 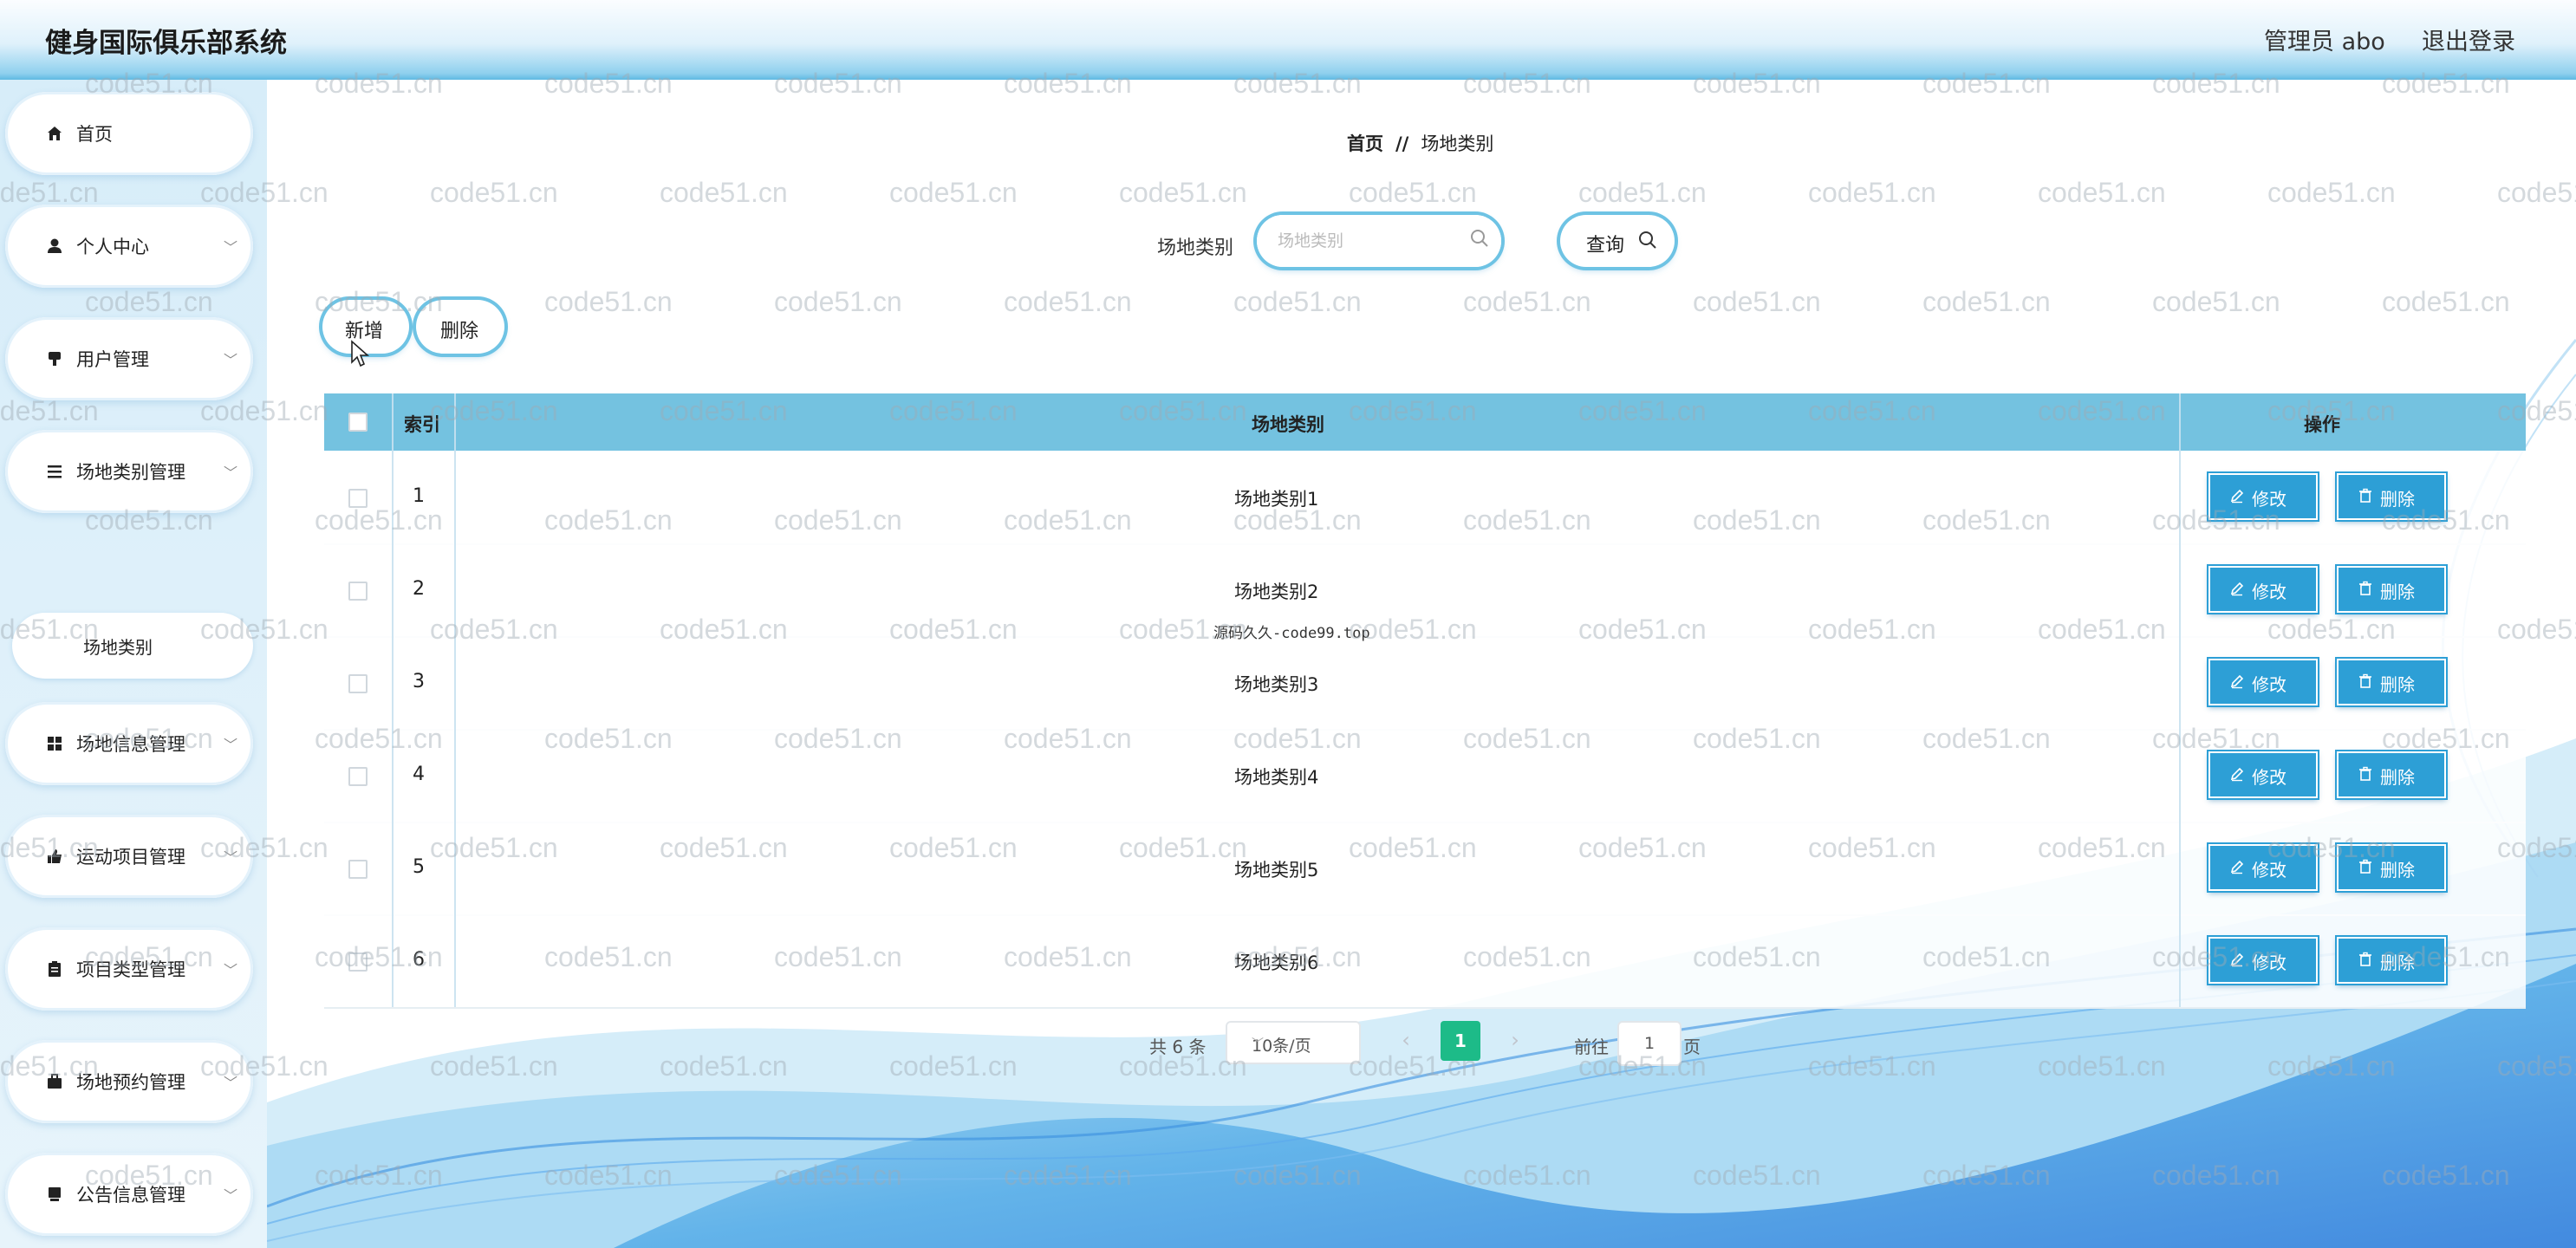 I want to click on sidebar-item-personal-center: 个人中心 ﹀, so click(x=129, y=246).